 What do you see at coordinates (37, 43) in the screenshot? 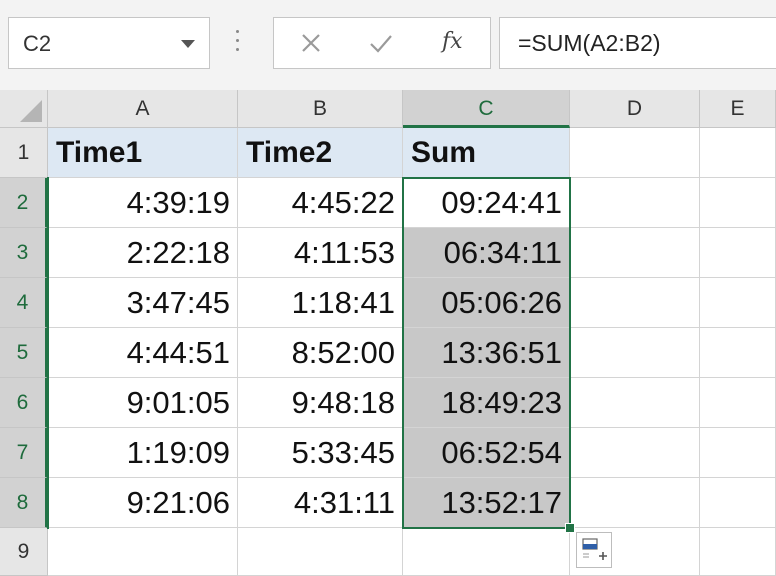
I see `name-box-value: C2` at bounding box center [37, 43].